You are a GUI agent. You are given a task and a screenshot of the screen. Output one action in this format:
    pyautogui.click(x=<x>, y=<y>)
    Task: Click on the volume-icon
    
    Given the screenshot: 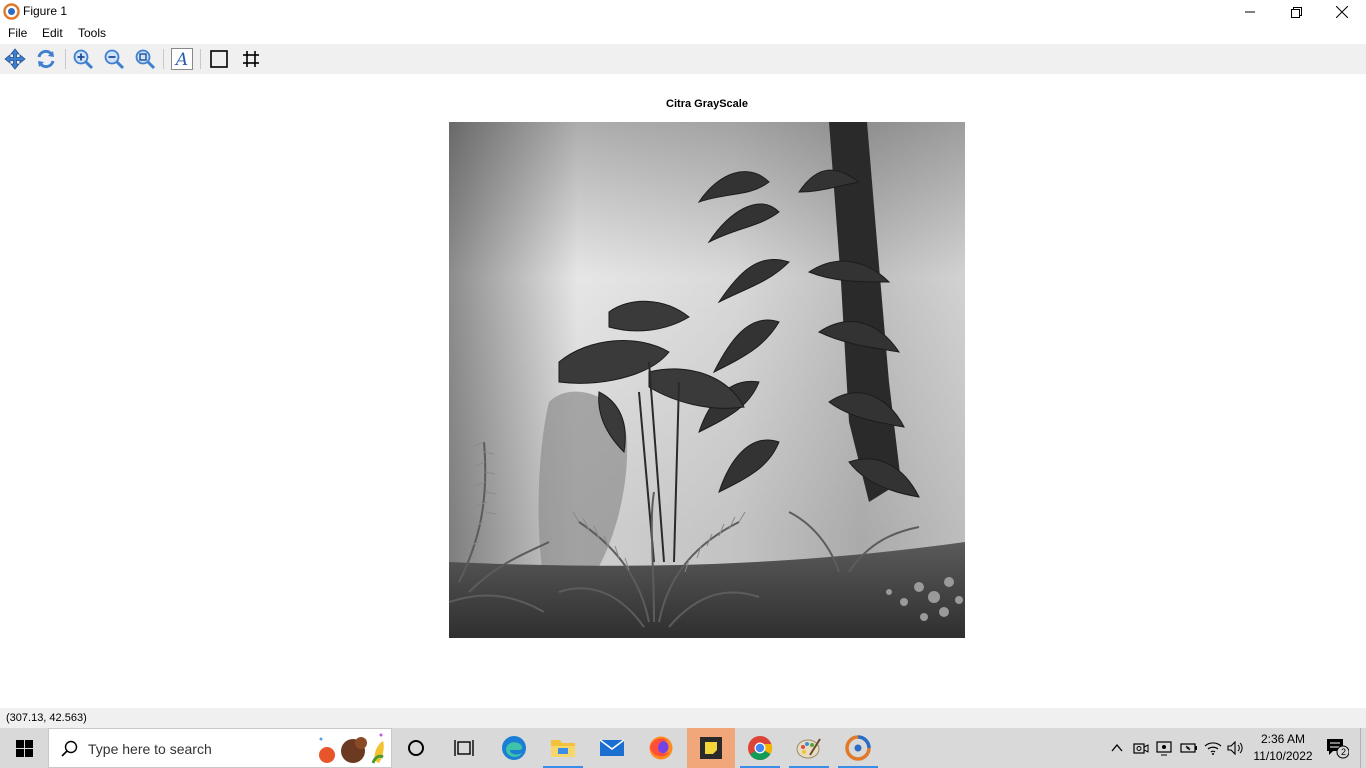 What is the action you would take?
    pyautogui.click(x=1235, y=748)
    